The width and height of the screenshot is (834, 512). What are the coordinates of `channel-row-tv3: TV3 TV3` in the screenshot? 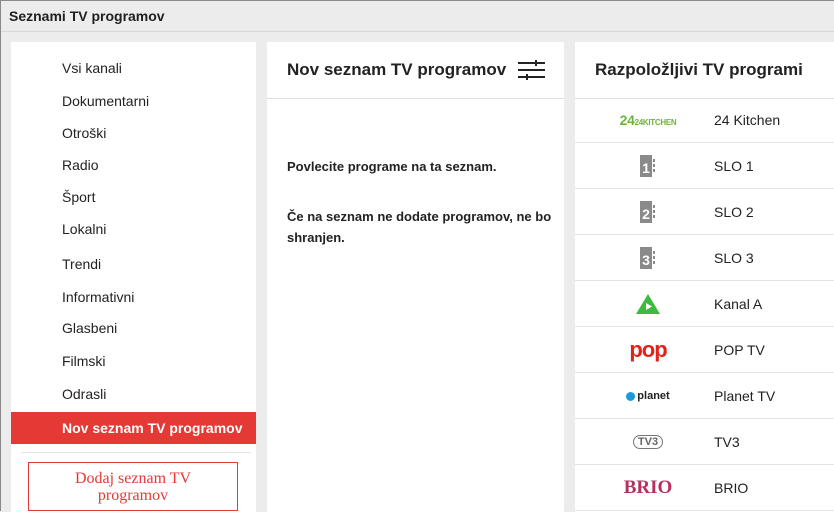 It's located at (704, 442).